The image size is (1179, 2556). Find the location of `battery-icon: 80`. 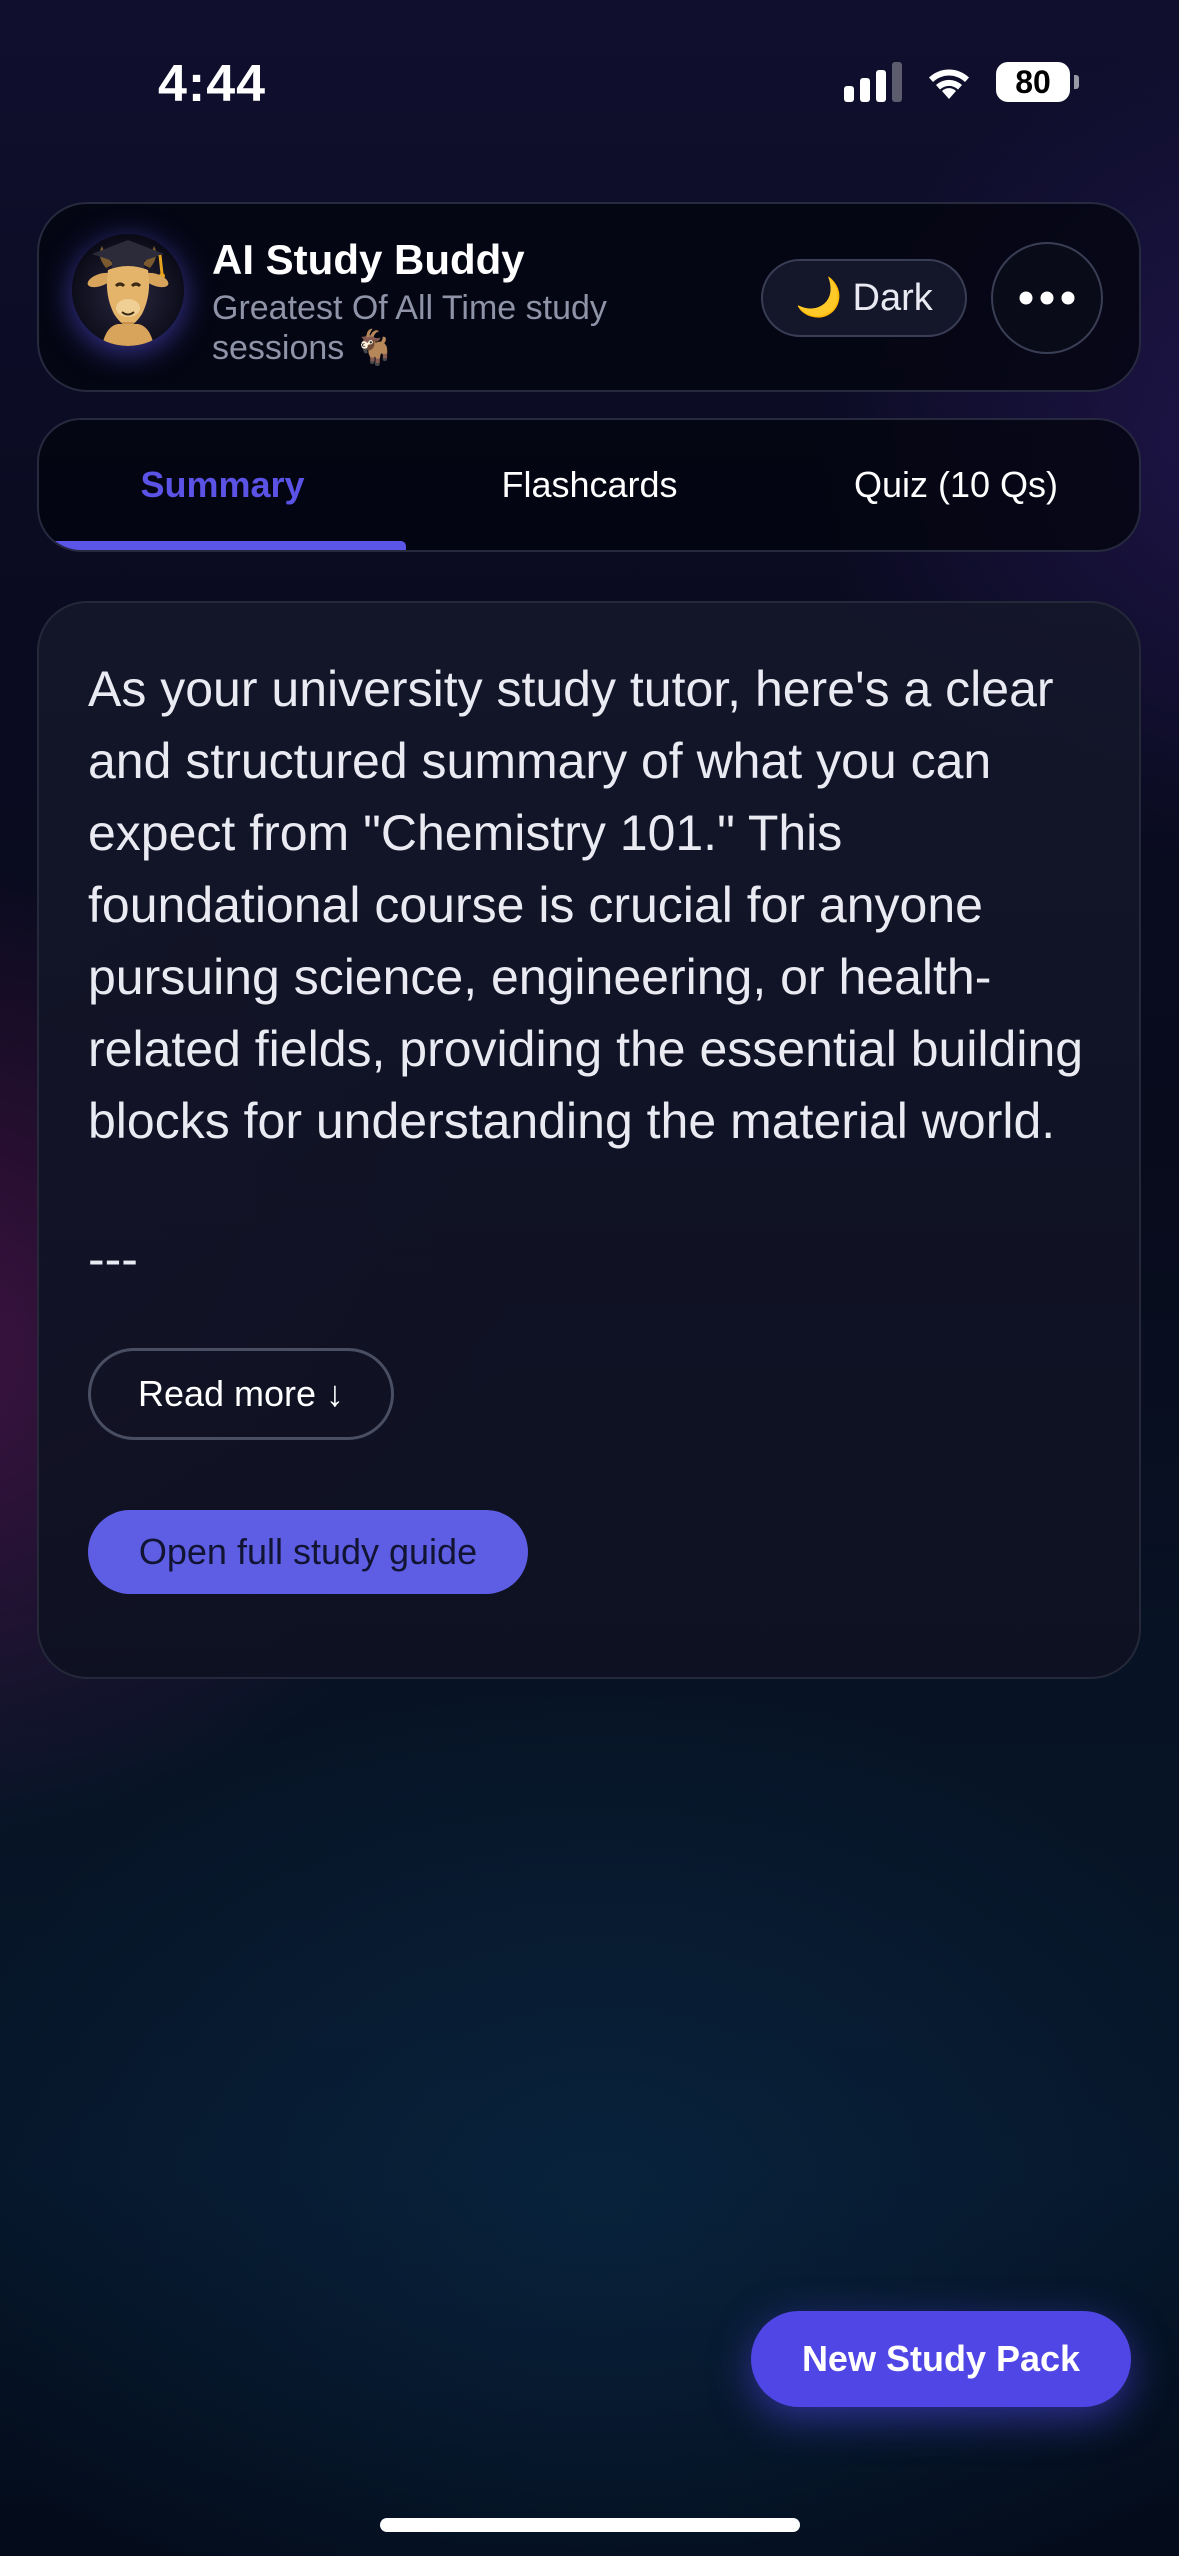

battery-icon: 80 is located at coordinates (1033, 82).